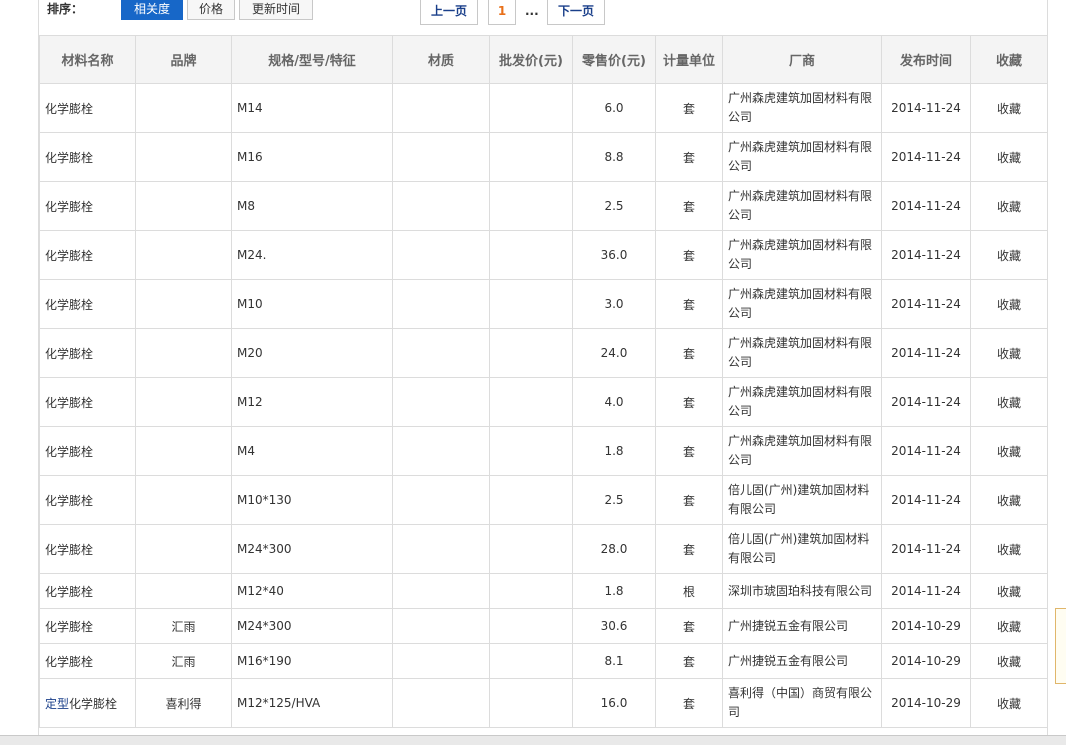 The height and width of the screenshot is (745, 1066). I want to click on retail-price-cell: 16.0, so click(614, 703).